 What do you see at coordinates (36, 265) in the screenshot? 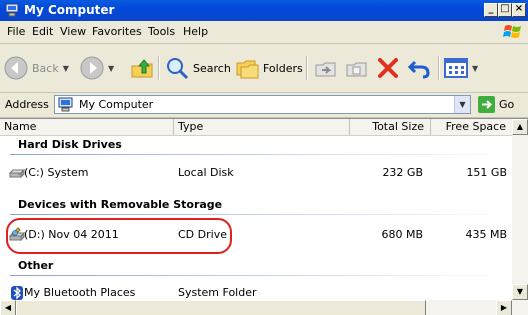
I see `group-header-other: Other` at bounding box center [36, 265].